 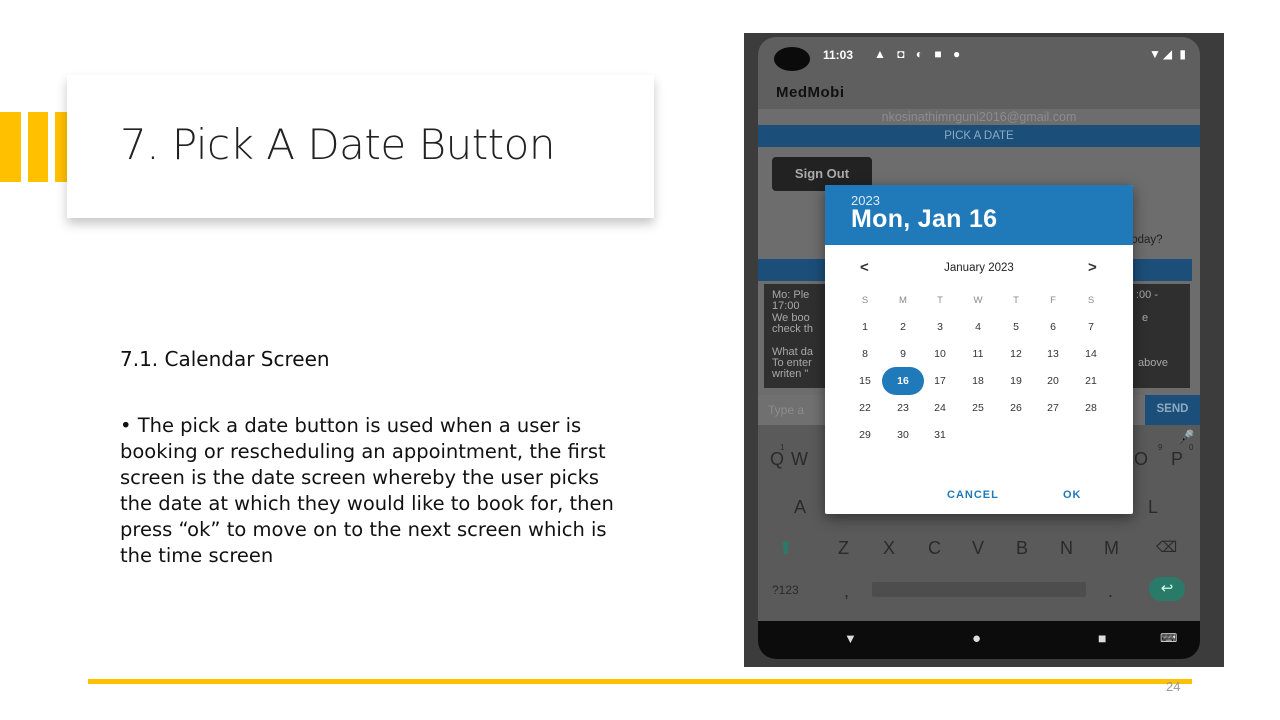 What do you see at coordinates (940, 408) in the screenshot?
I see `calendar-day: 24` at bounding box center [940, 408].